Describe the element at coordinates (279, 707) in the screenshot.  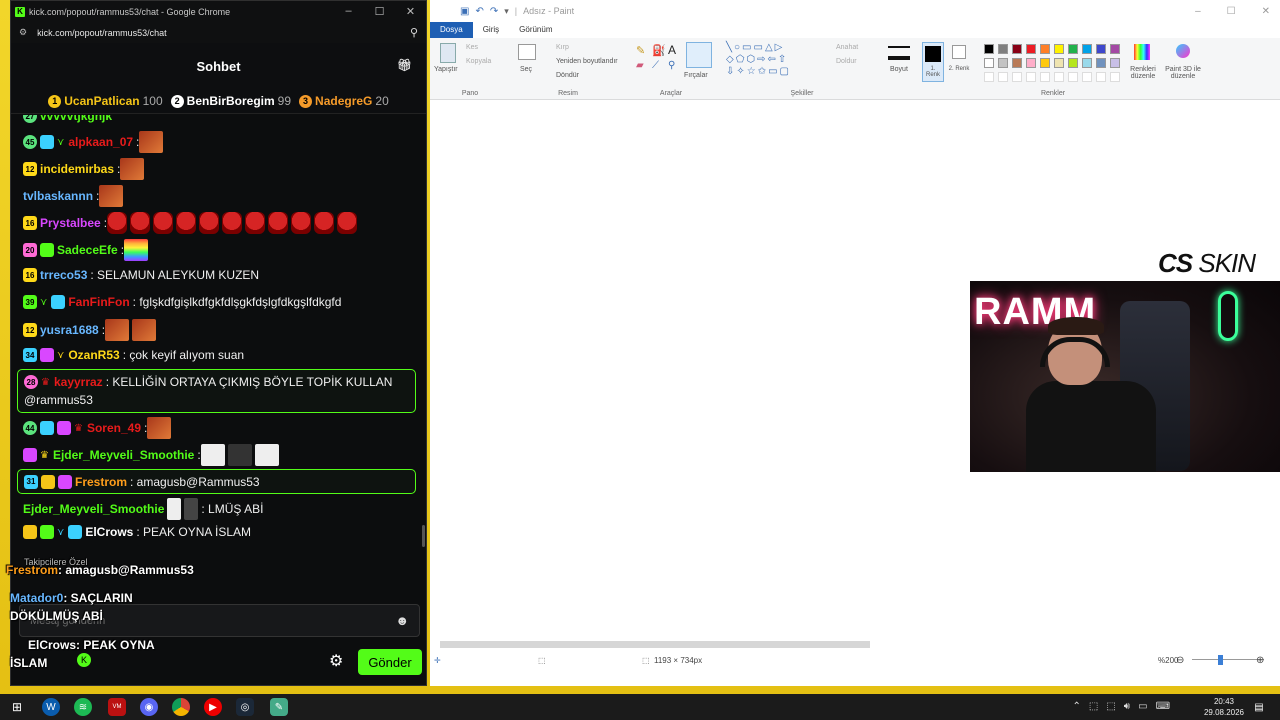
I see `paint-app-icon: ✎` at that location.